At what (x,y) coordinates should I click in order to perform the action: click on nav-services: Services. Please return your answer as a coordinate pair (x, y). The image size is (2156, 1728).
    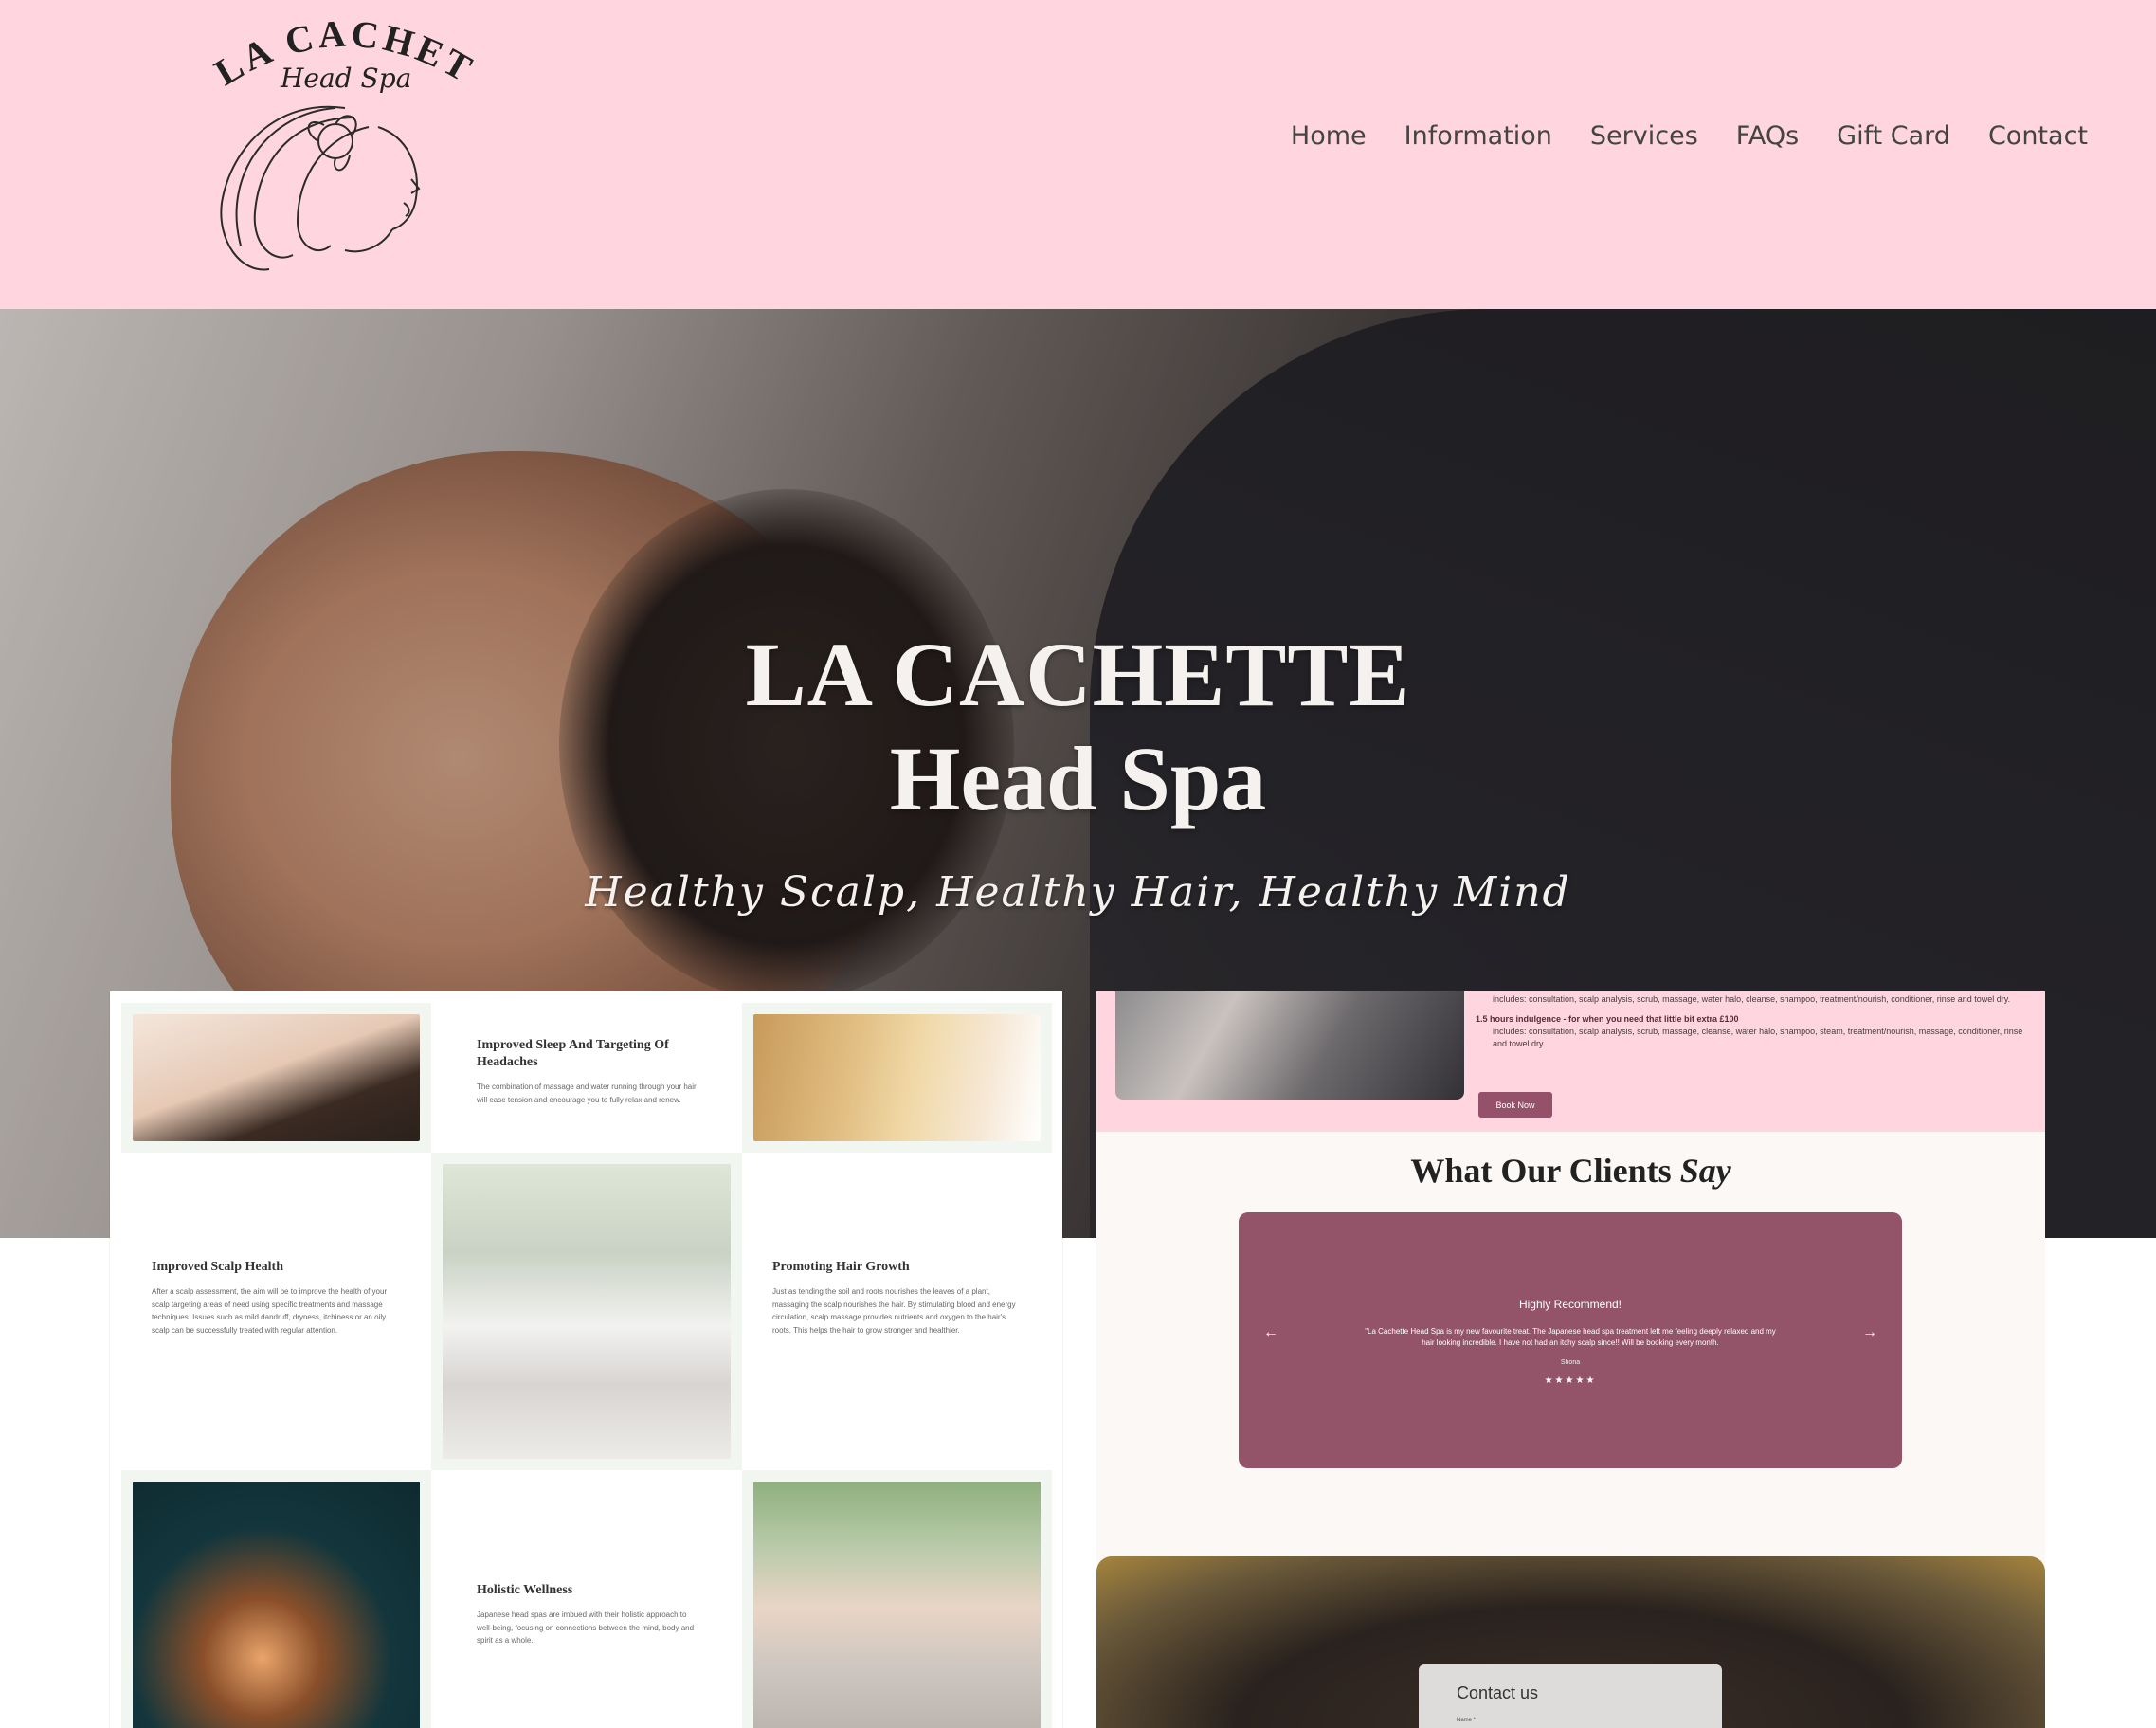
    Looking at the image, I should click on (1644, 136).